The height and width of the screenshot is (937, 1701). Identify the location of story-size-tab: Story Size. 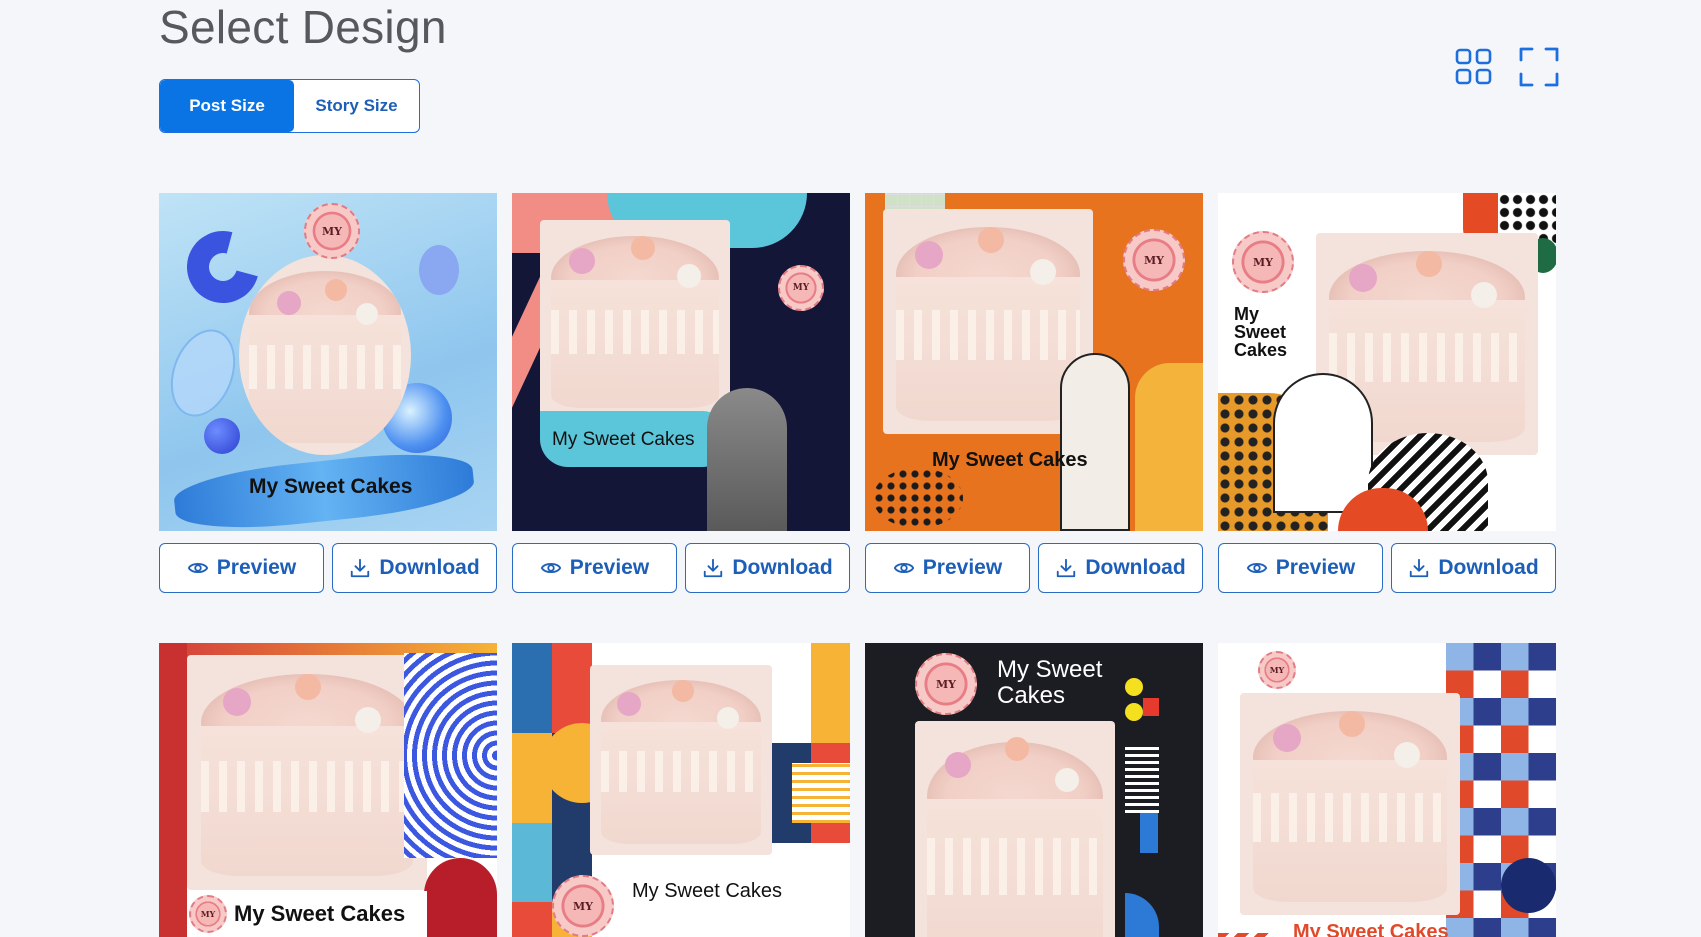
(356, 106).